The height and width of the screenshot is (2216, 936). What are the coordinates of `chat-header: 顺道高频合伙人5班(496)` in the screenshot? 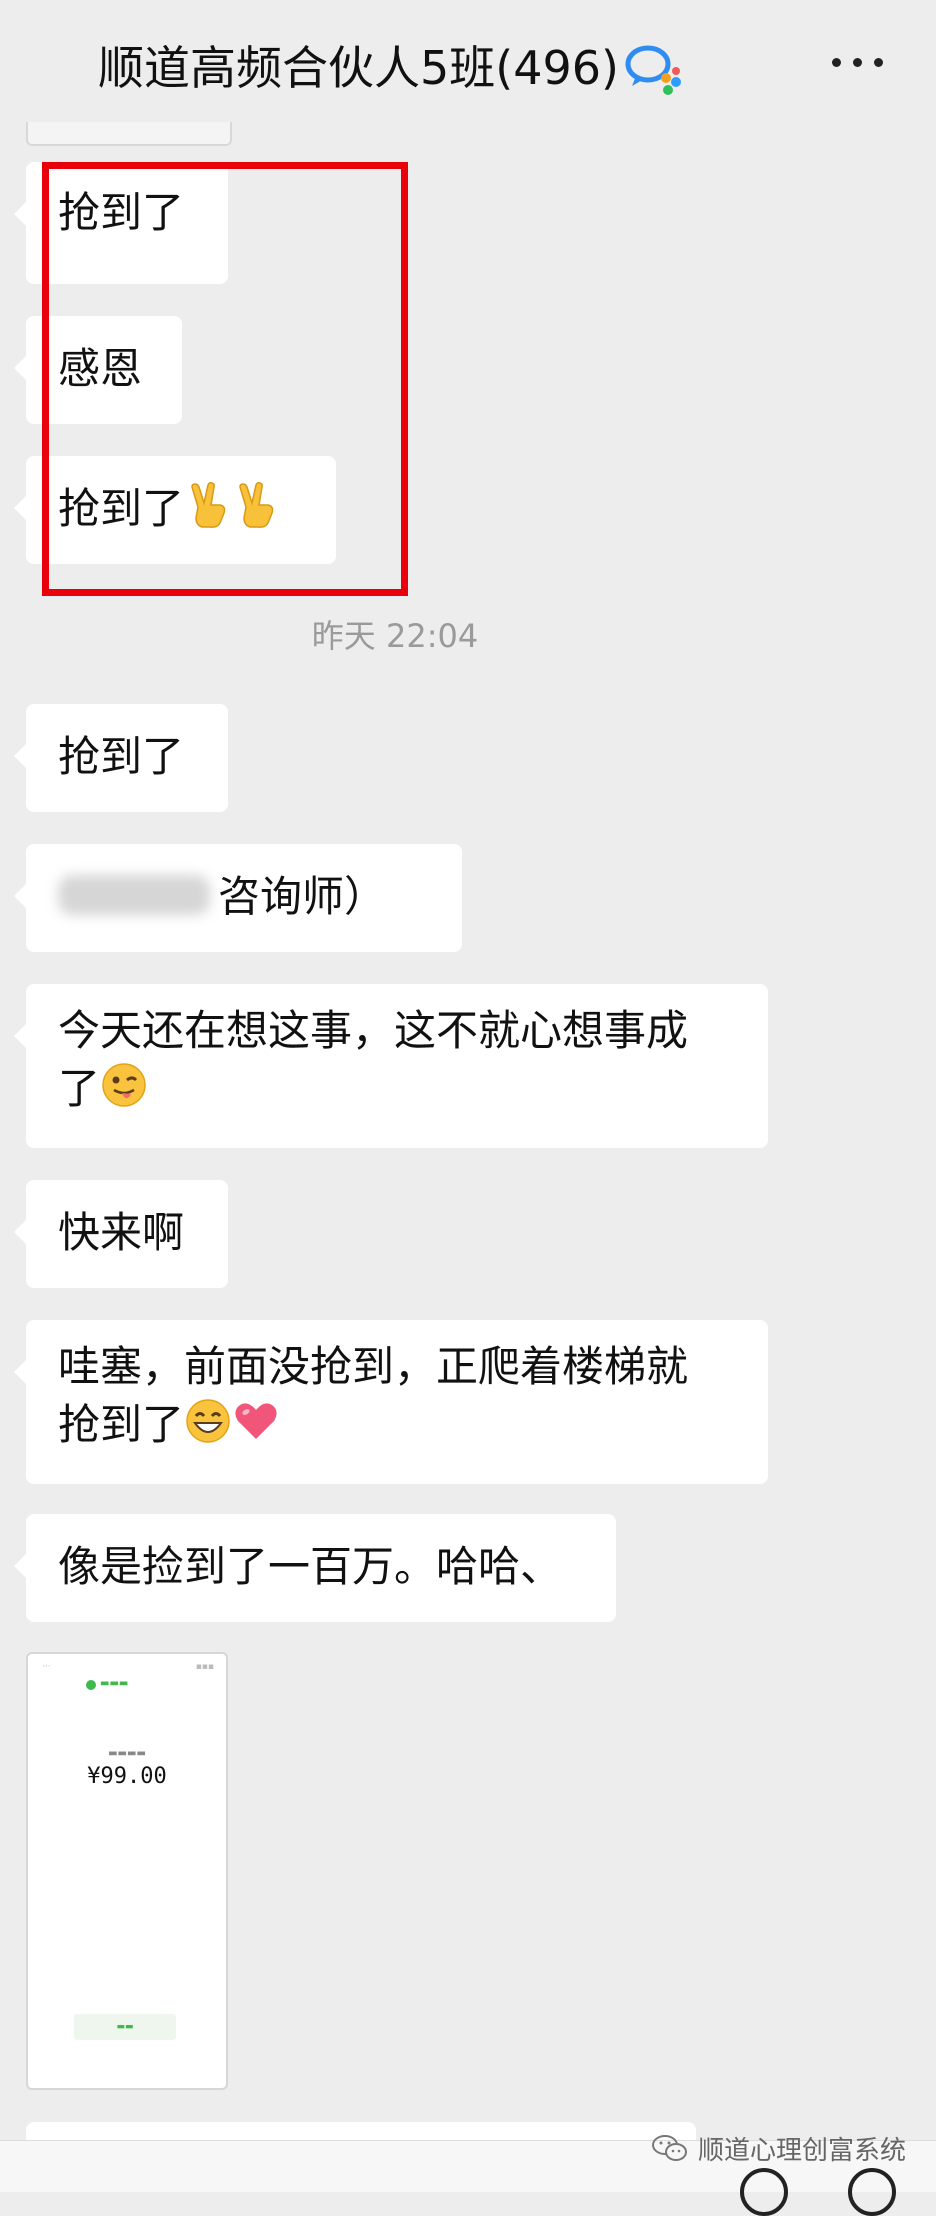 It's located at (468, 66).